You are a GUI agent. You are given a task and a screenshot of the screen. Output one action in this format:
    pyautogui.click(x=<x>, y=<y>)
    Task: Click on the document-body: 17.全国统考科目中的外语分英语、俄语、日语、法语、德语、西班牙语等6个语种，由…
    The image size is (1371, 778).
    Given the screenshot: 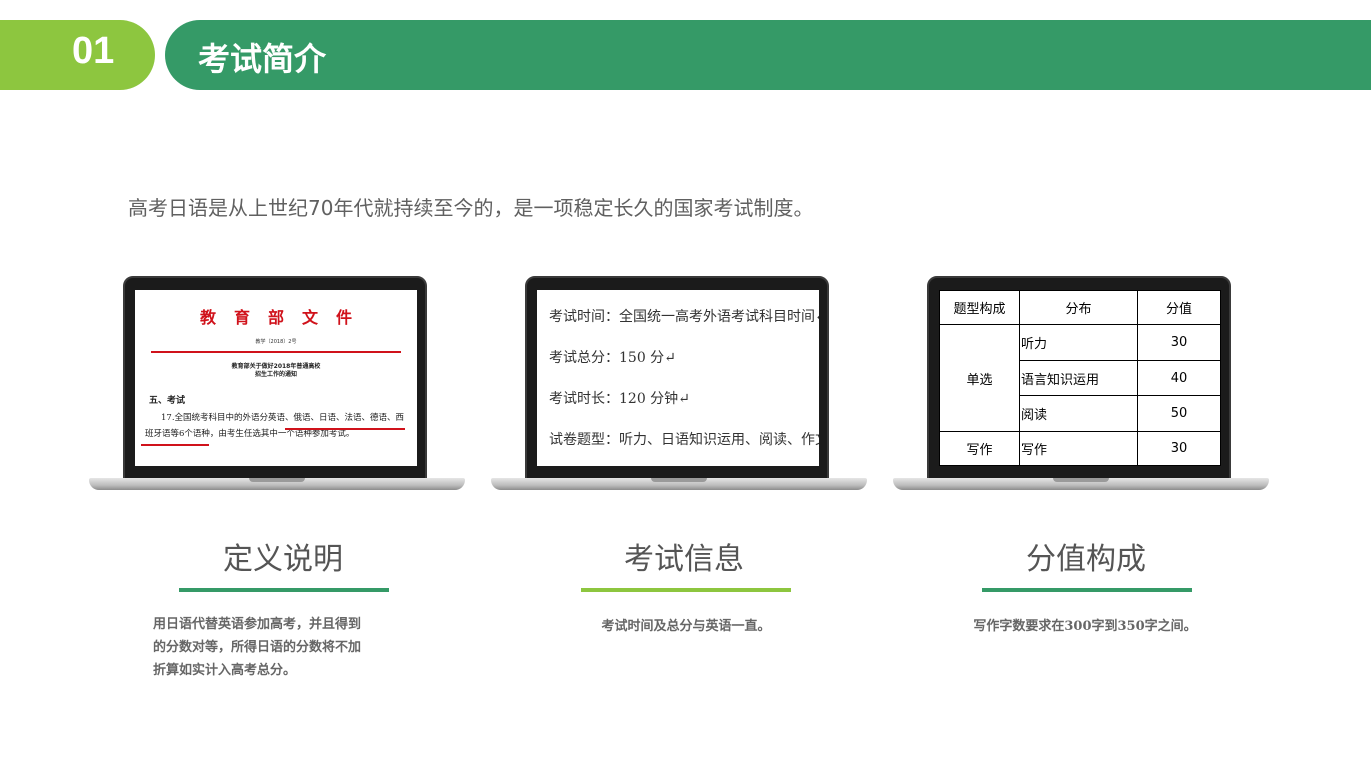 What is the action you would take?
    pyautogui.click(x=275, y=426)
    